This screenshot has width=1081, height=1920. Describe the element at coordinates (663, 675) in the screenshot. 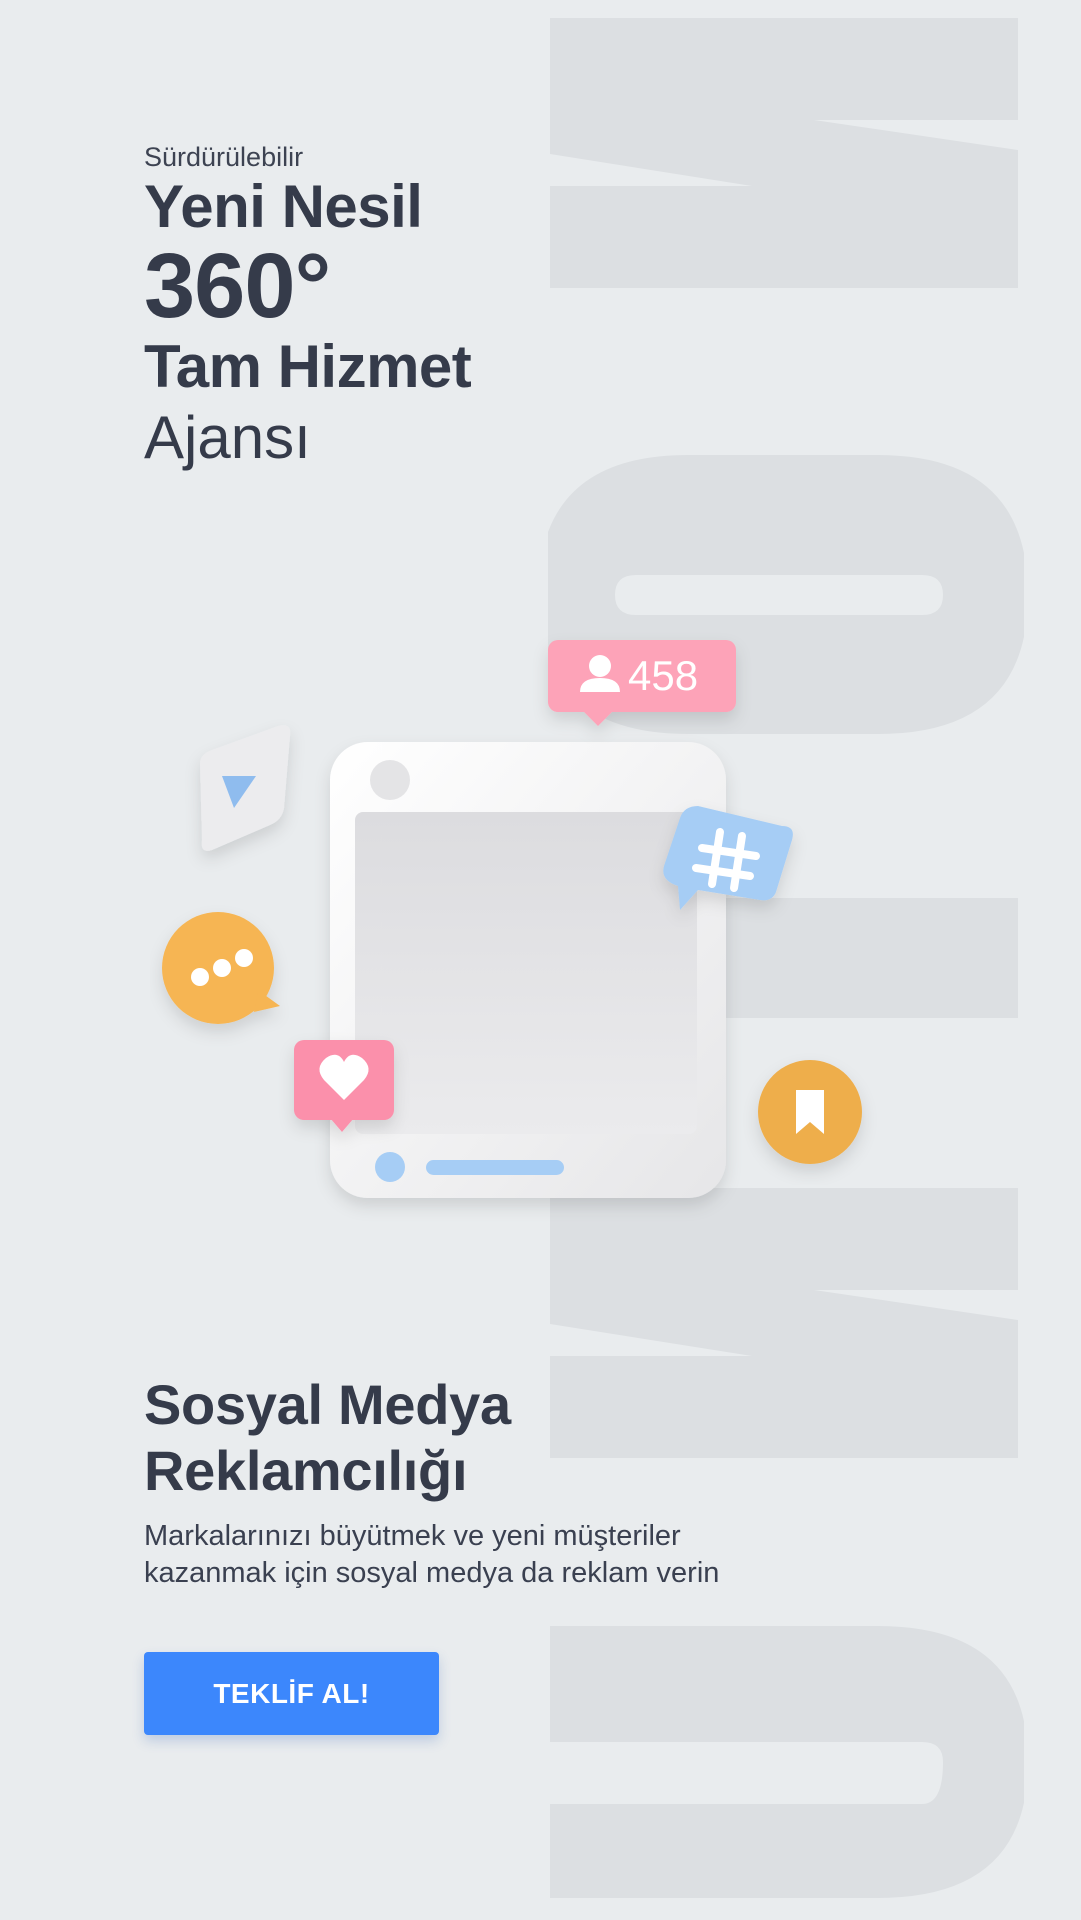

I see `follower-count: 458` at that location.